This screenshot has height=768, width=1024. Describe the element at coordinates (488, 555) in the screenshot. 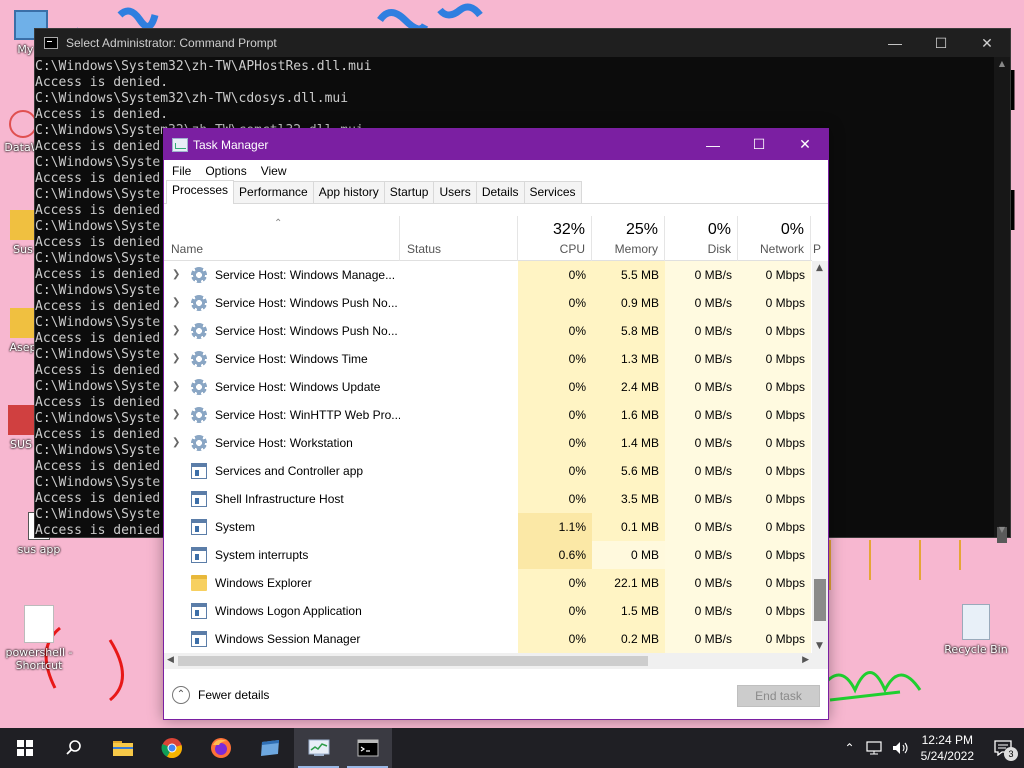

I see `table-row: System interrupts 0.6% 0 MB 0 MB/s 0 Mbps` at that location.